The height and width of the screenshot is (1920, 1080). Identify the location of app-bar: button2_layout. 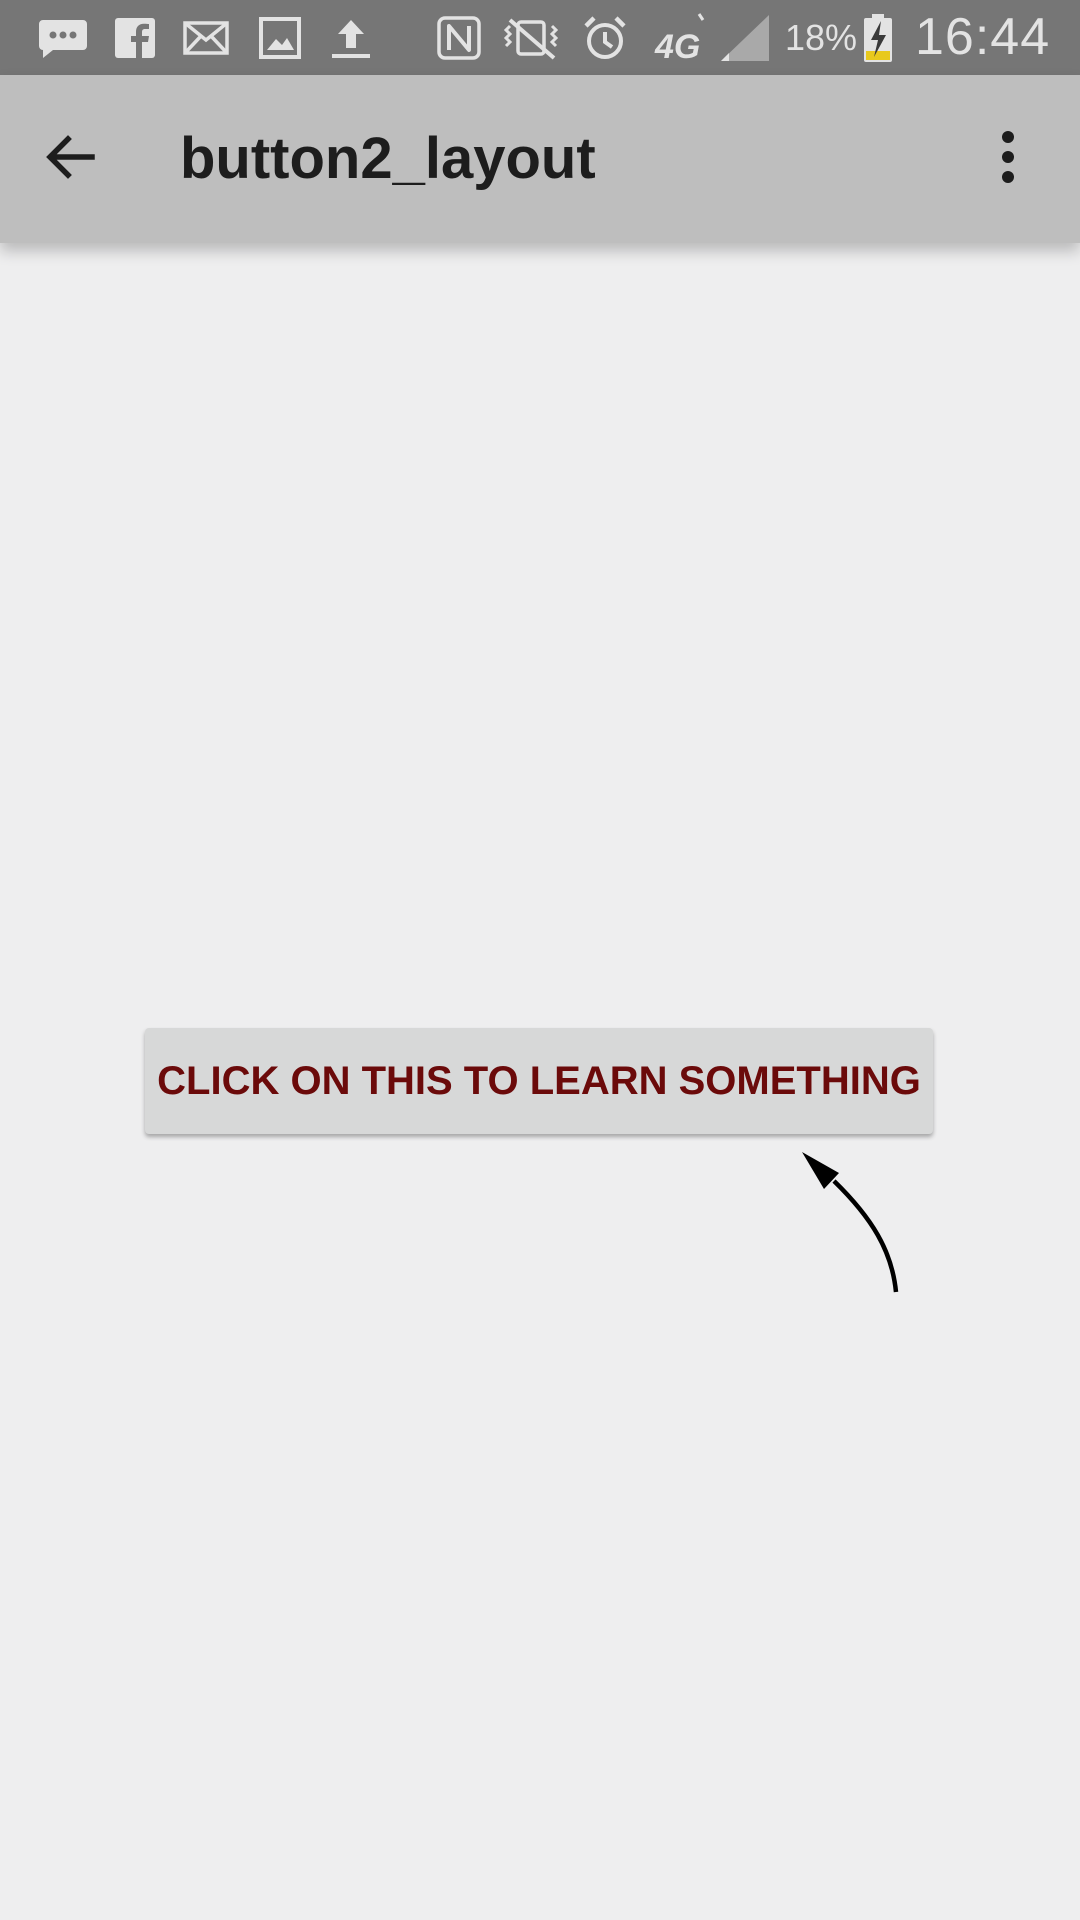
(540, 159).